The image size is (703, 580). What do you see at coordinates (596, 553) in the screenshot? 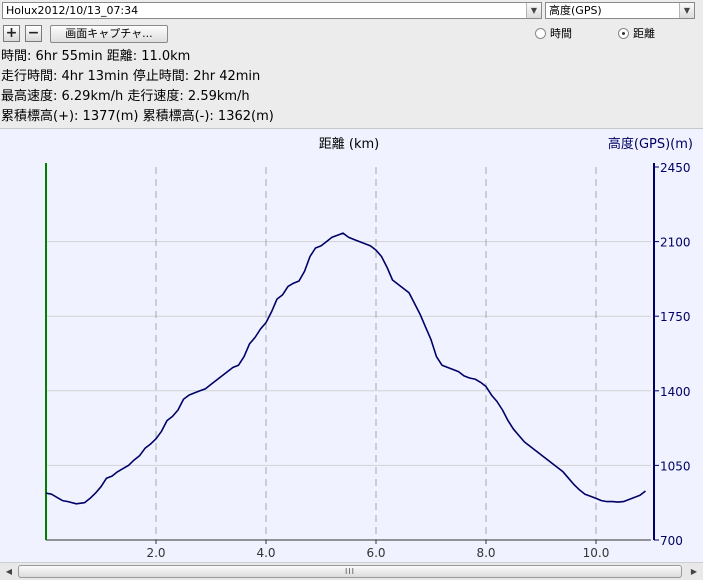
I see `x-tick-label: 10.0` at bounding box center [596, 553].